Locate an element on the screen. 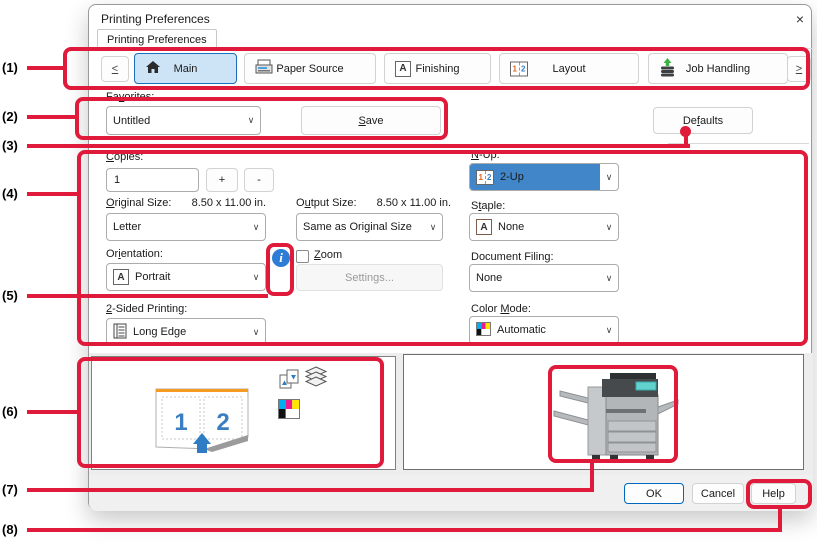  tab-main: Main is located at coordinates (185, 68).